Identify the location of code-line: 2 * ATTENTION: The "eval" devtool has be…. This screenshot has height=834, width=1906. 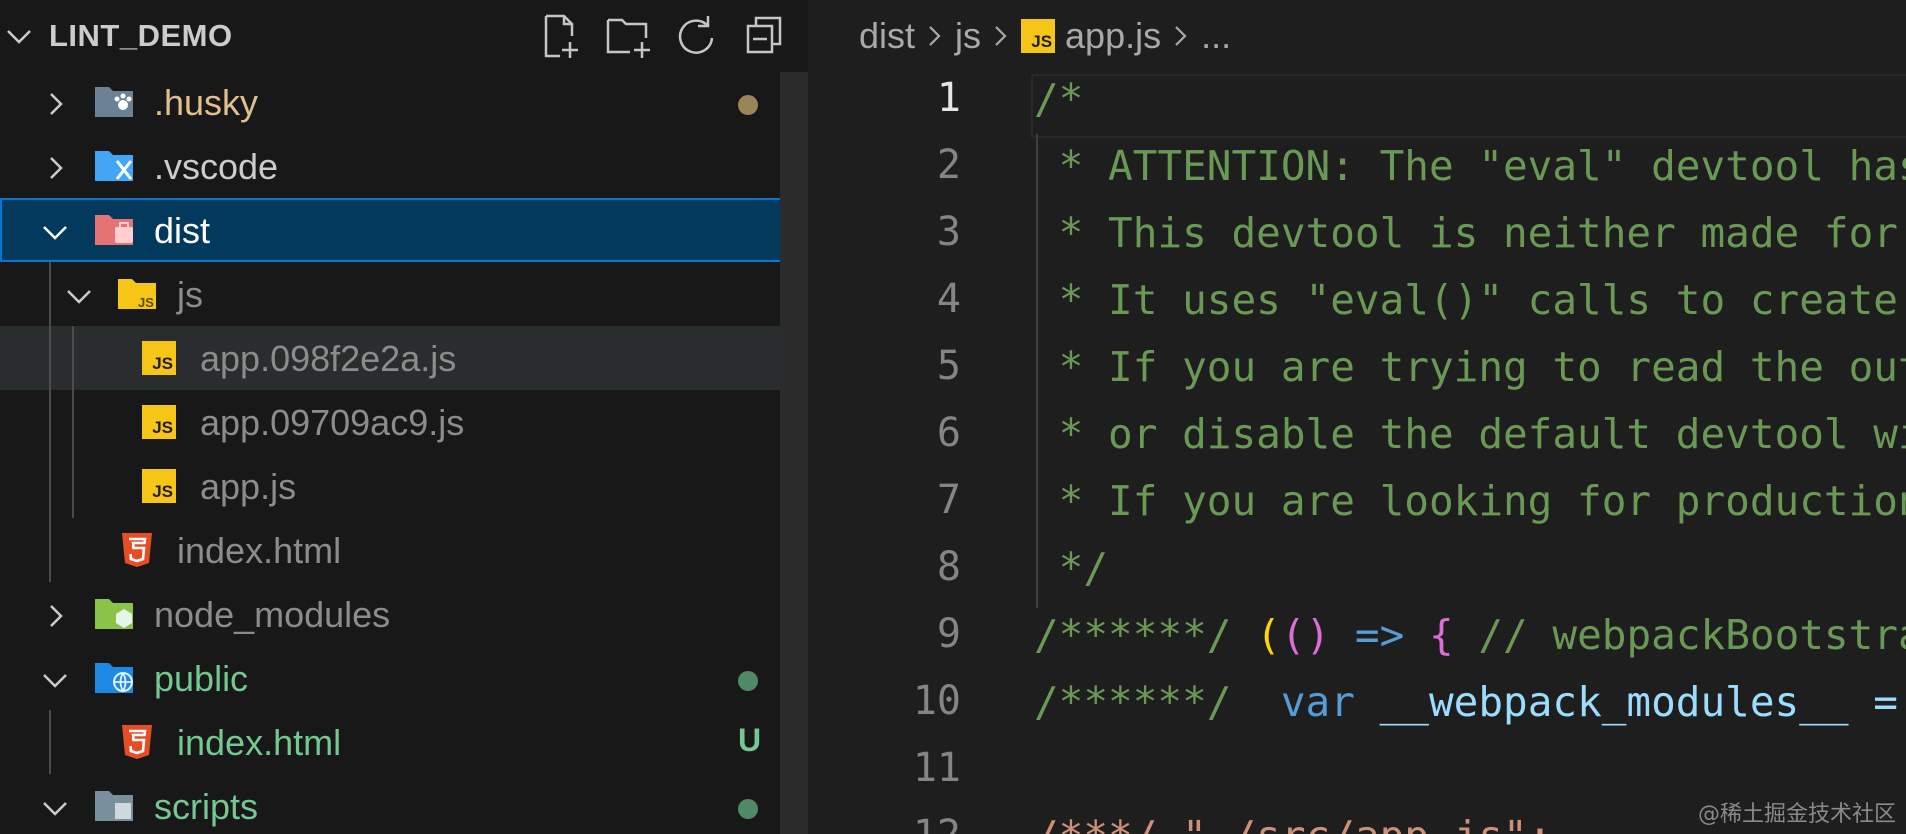
(1358, 167).